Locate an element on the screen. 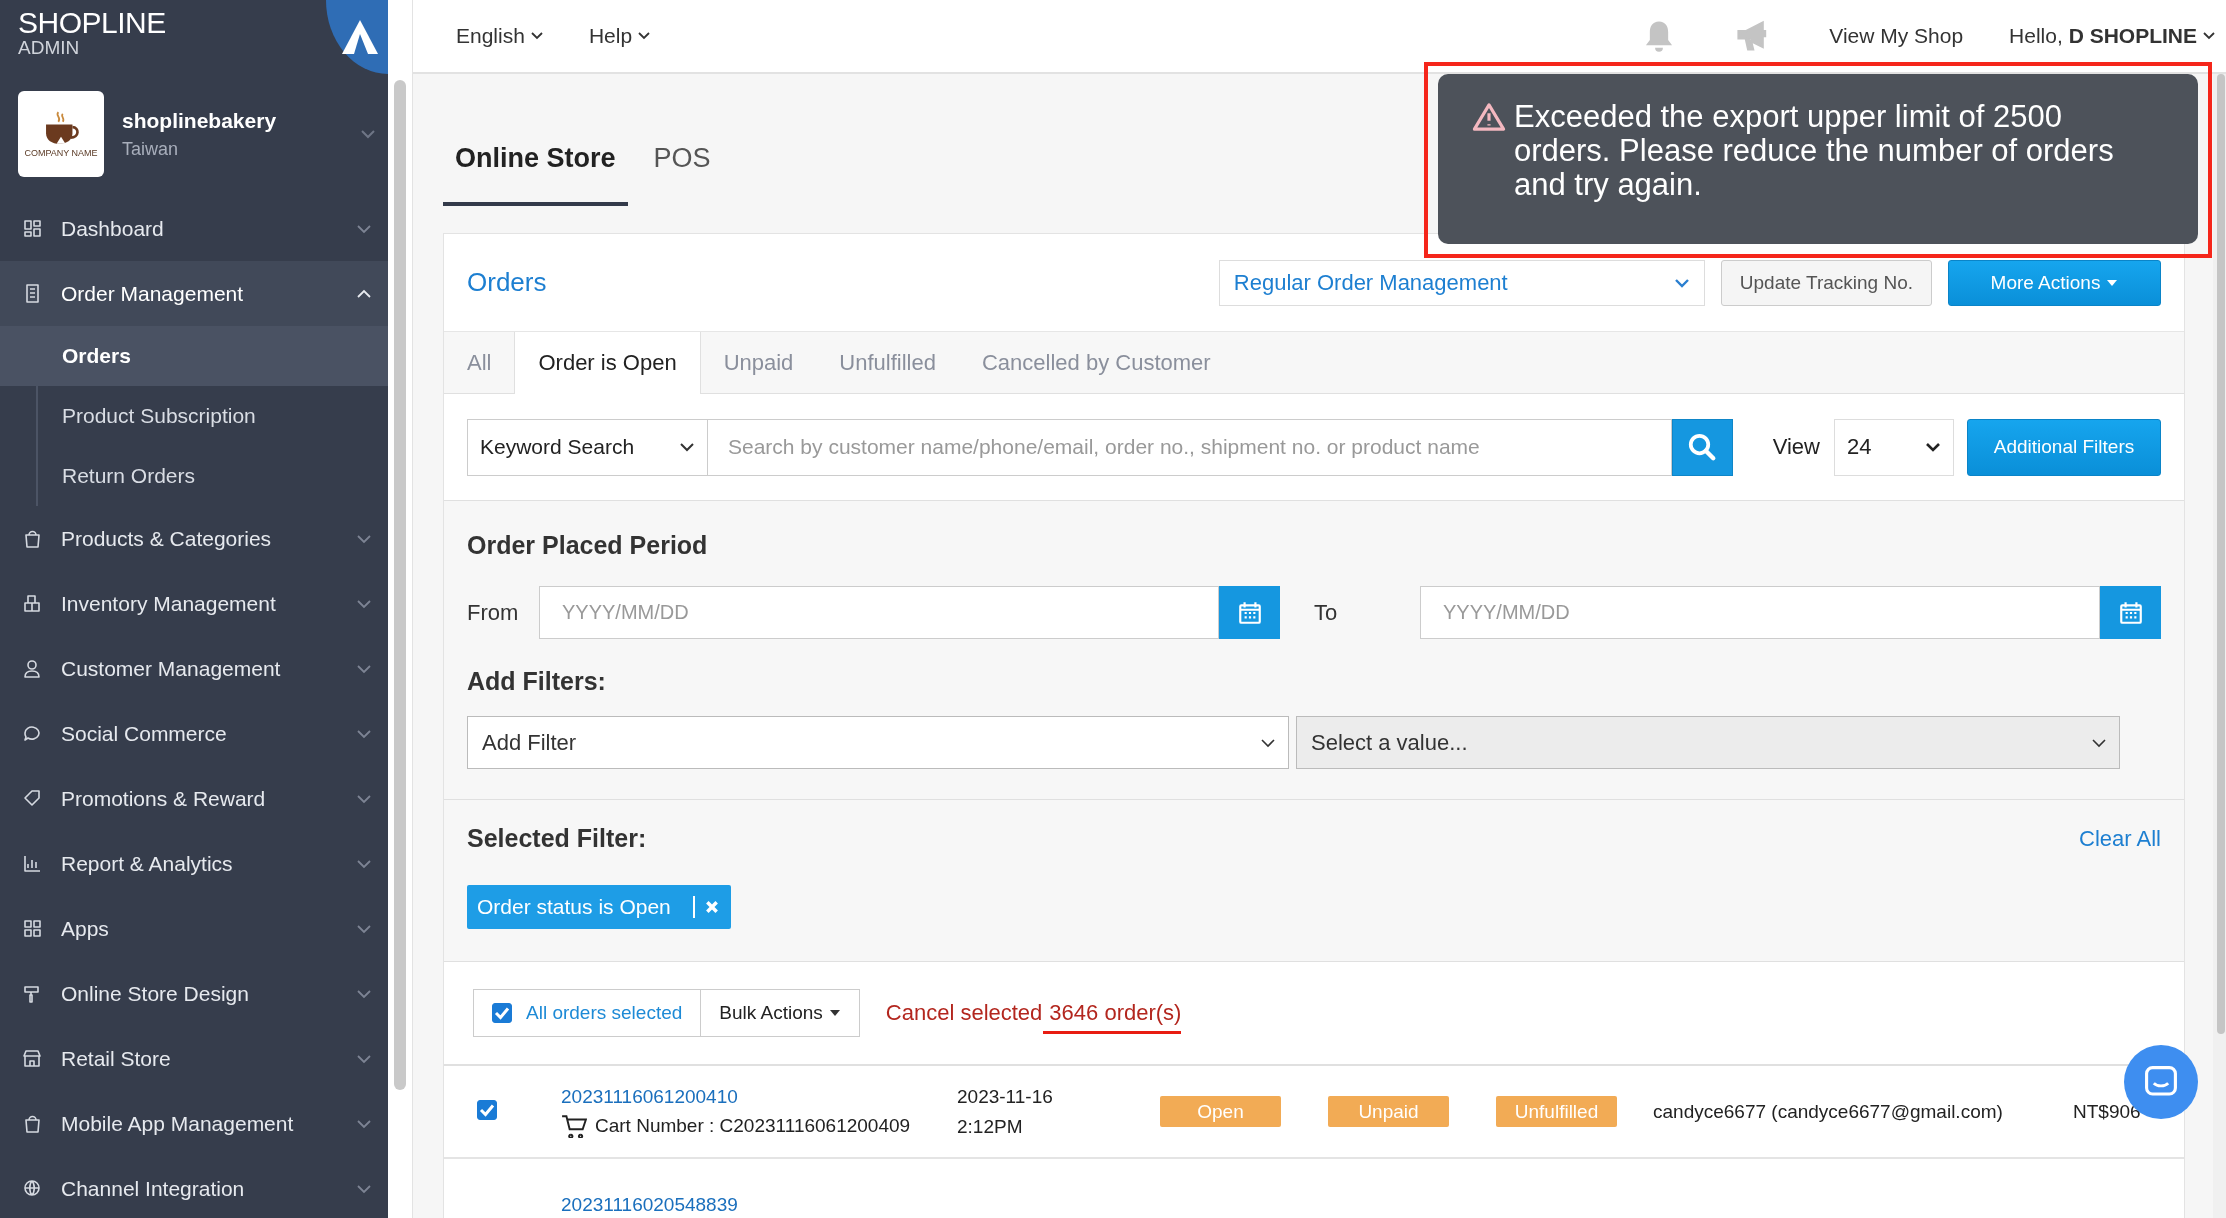 This screenshot has height=1218, width=2226. chevron-up-icon is located at coordinates (364, 293).